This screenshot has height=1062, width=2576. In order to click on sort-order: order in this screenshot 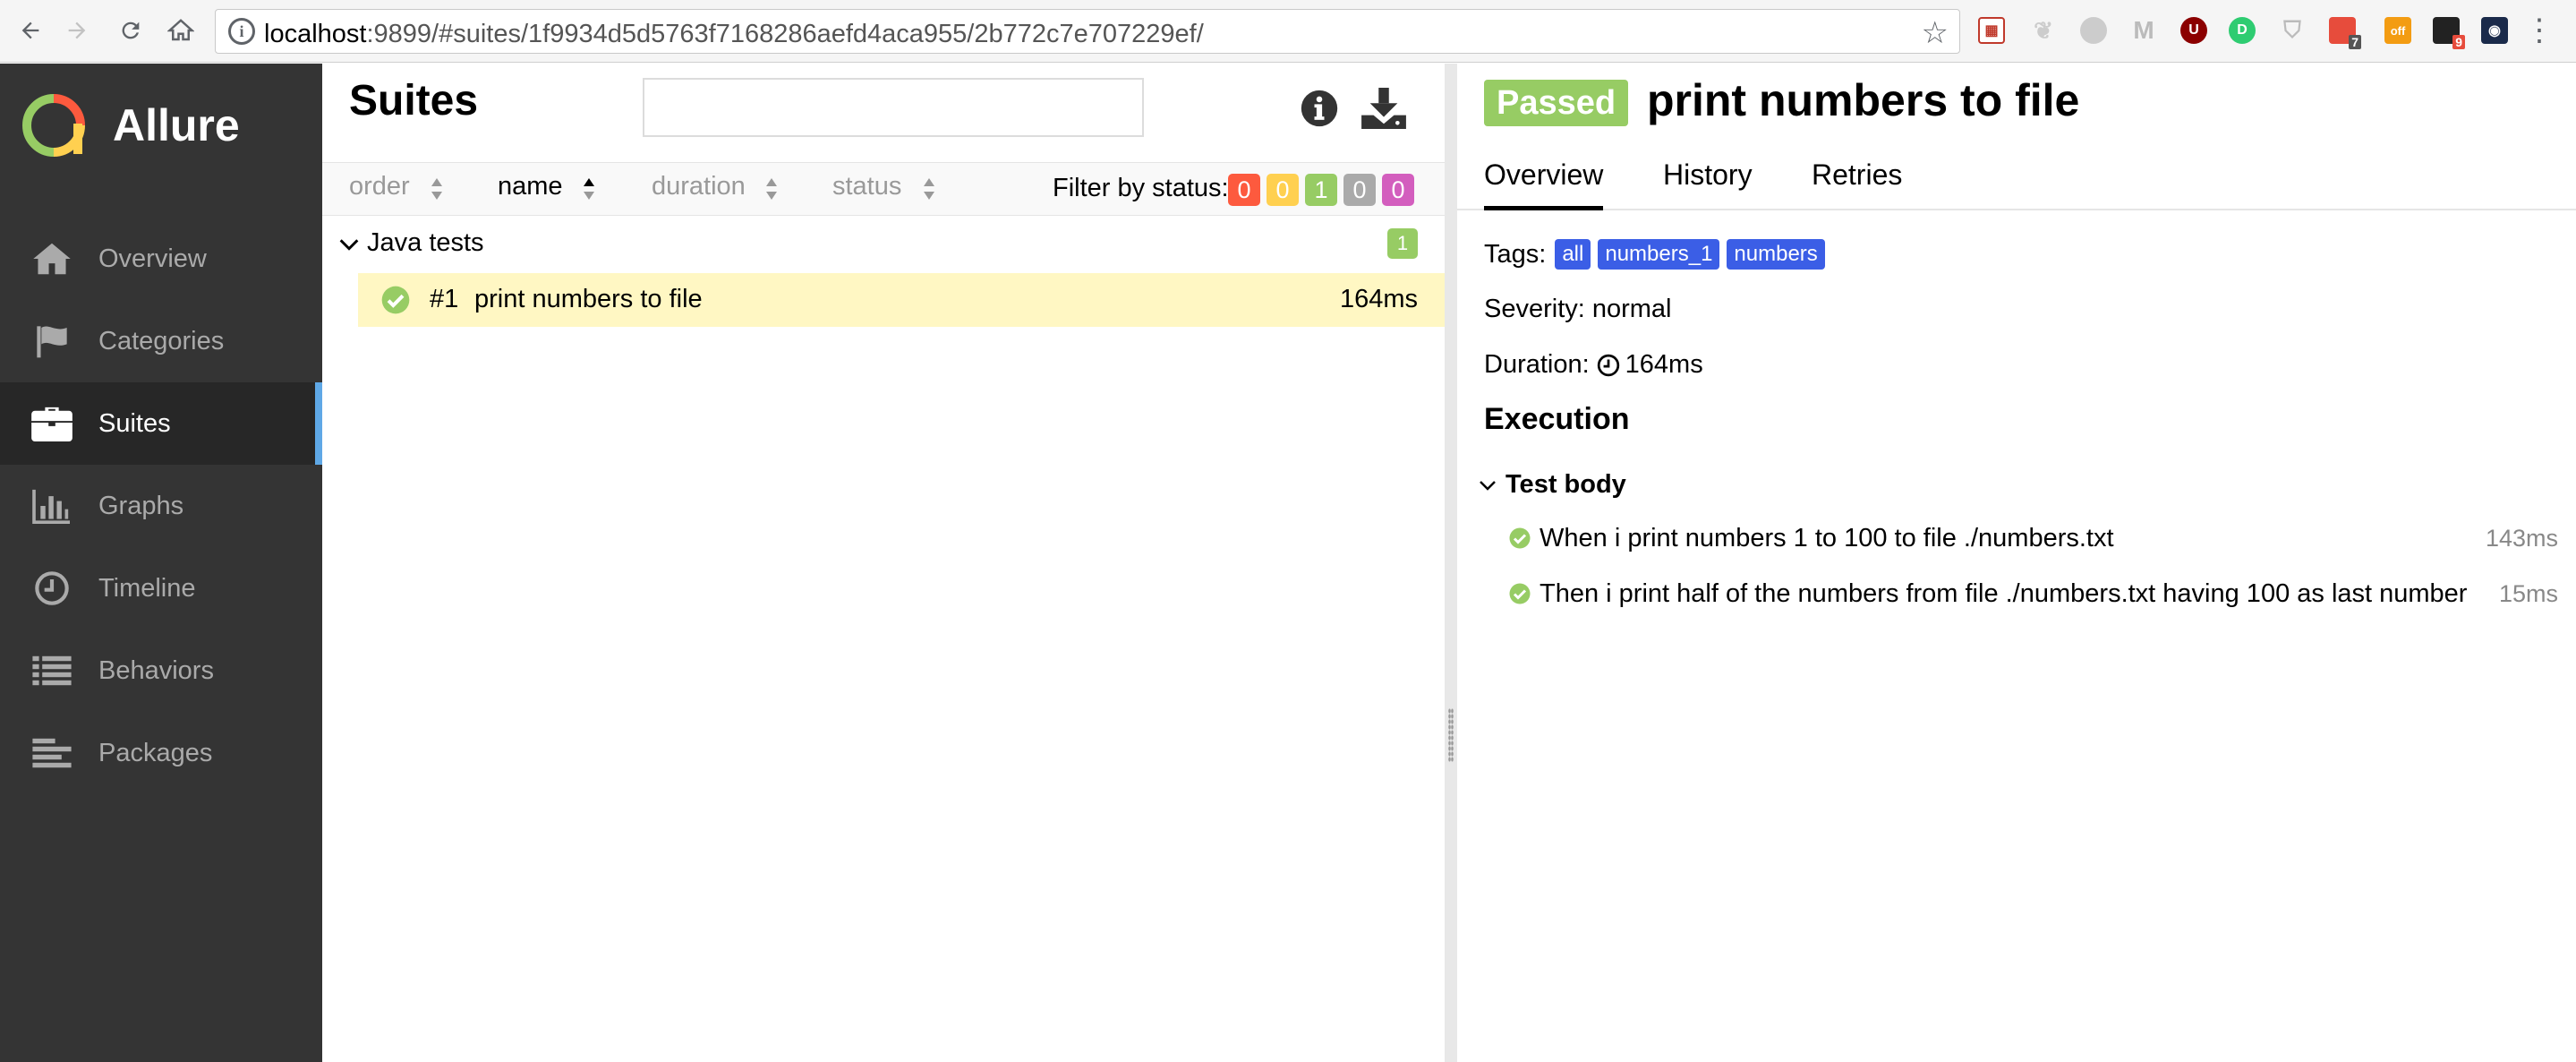, I will do `click(395, 186)`.